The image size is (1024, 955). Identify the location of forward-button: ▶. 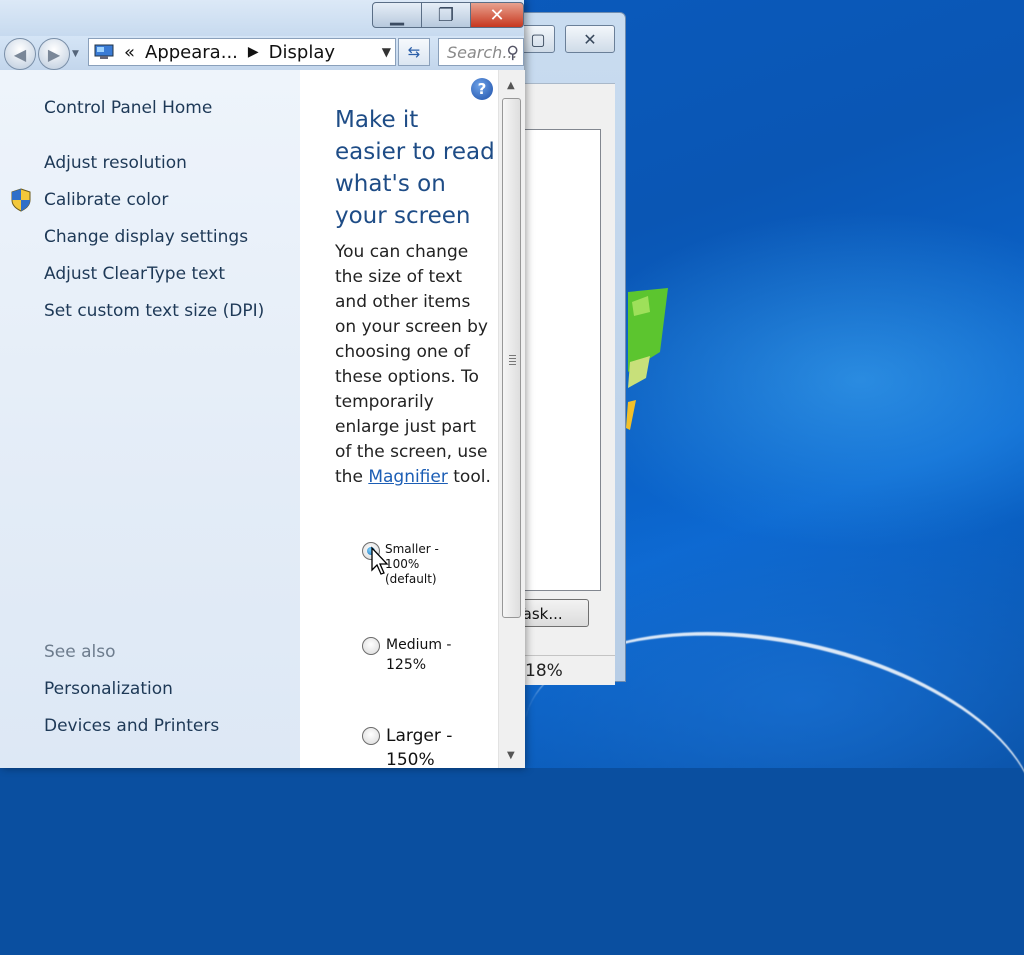
(54, 54).